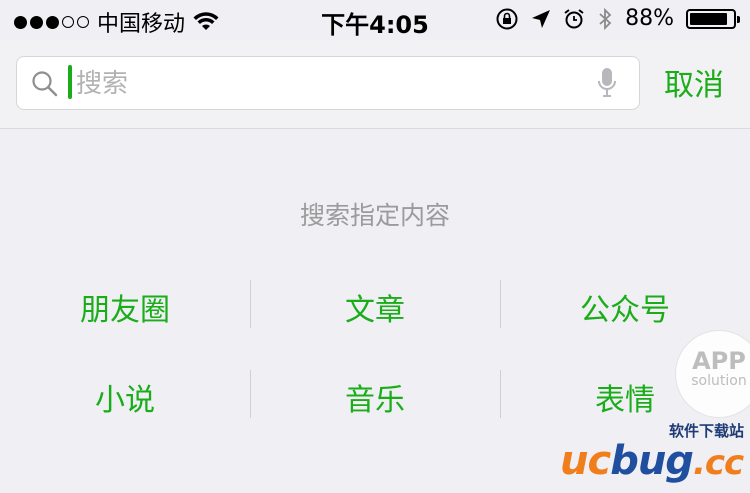 This screenshot has width=750, height=493. I want to click on watermark-logo: ucbug.cc, so click(652, 461).